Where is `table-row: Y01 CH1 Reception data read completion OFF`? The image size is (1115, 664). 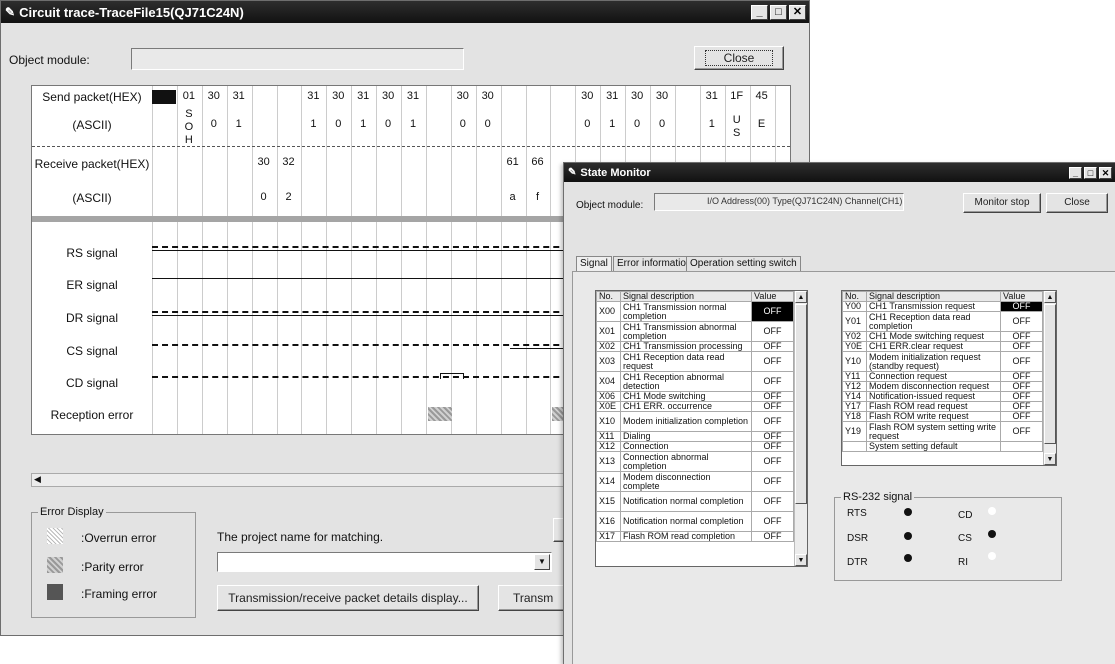 table-row: Y01 CH1 Reception data read completion OFF is located at coordinates (942, 321).